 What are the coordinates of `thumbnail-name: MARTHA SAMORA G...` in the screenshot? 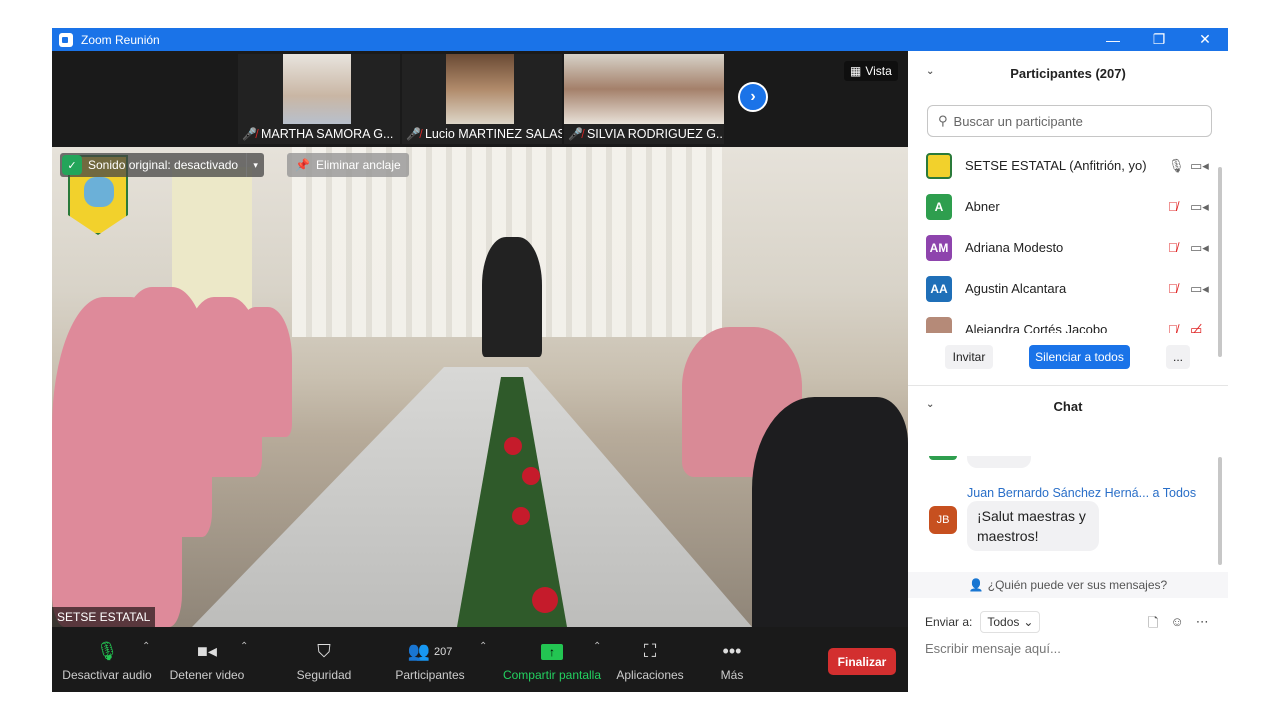 It's located at (327, 134).